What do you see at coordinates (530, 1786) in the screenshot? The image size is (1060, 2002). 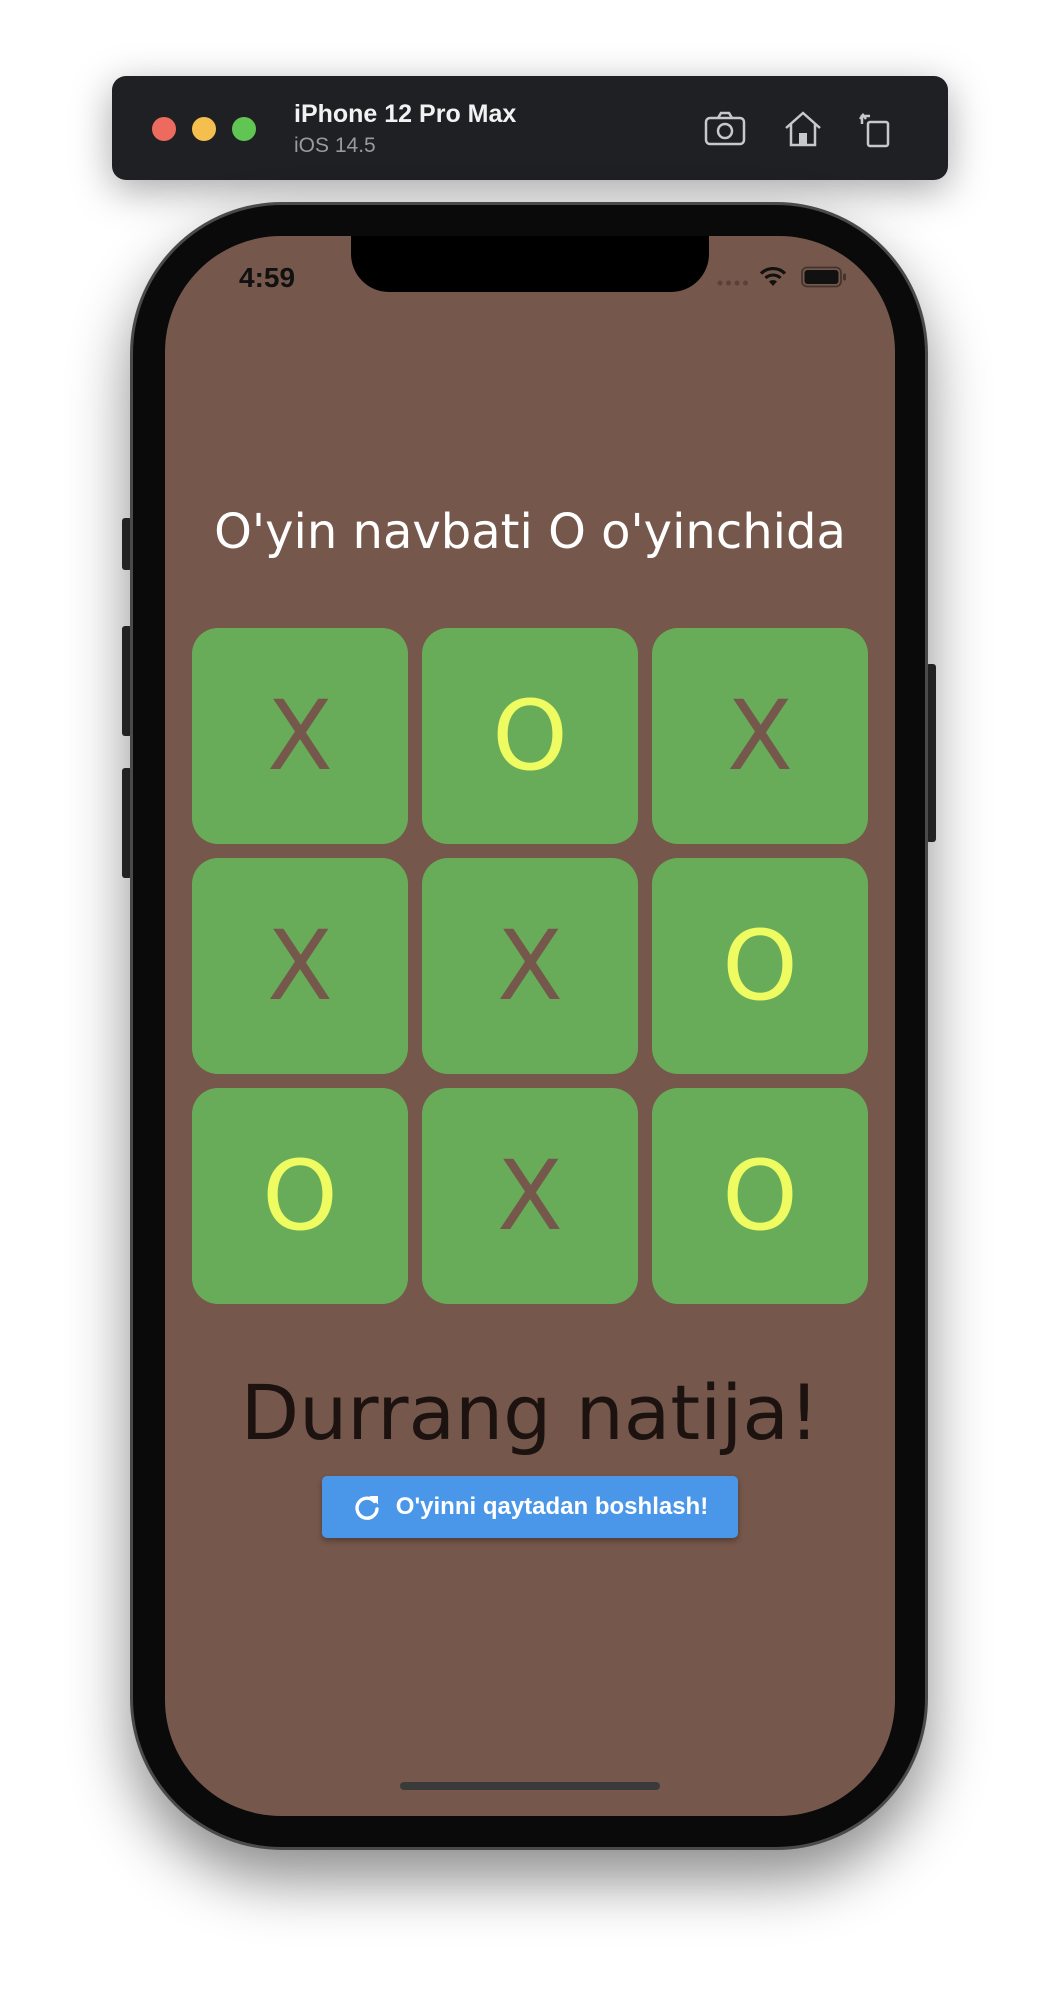 I see `home-indicator` at bounding box center [530, 1786].